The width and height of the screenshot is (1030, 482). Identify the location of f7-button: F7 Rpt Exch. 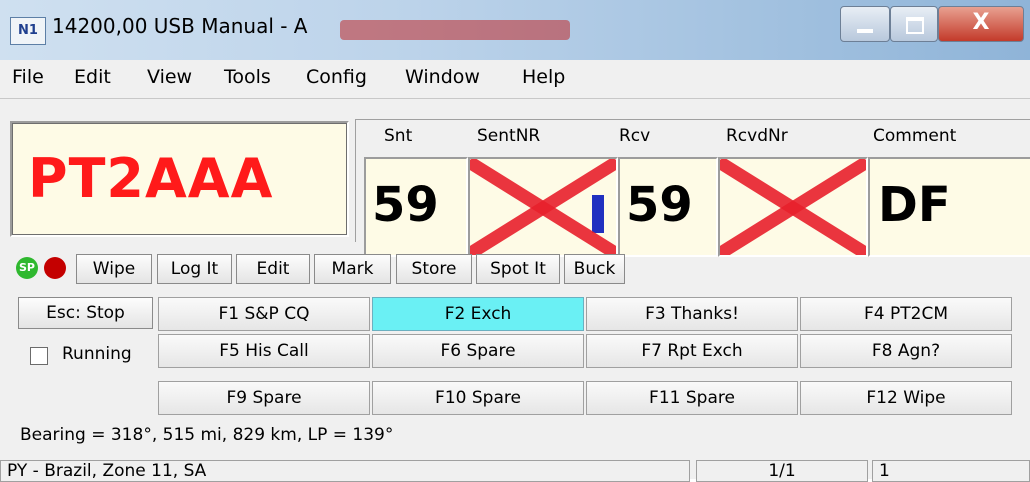
(692, 351).